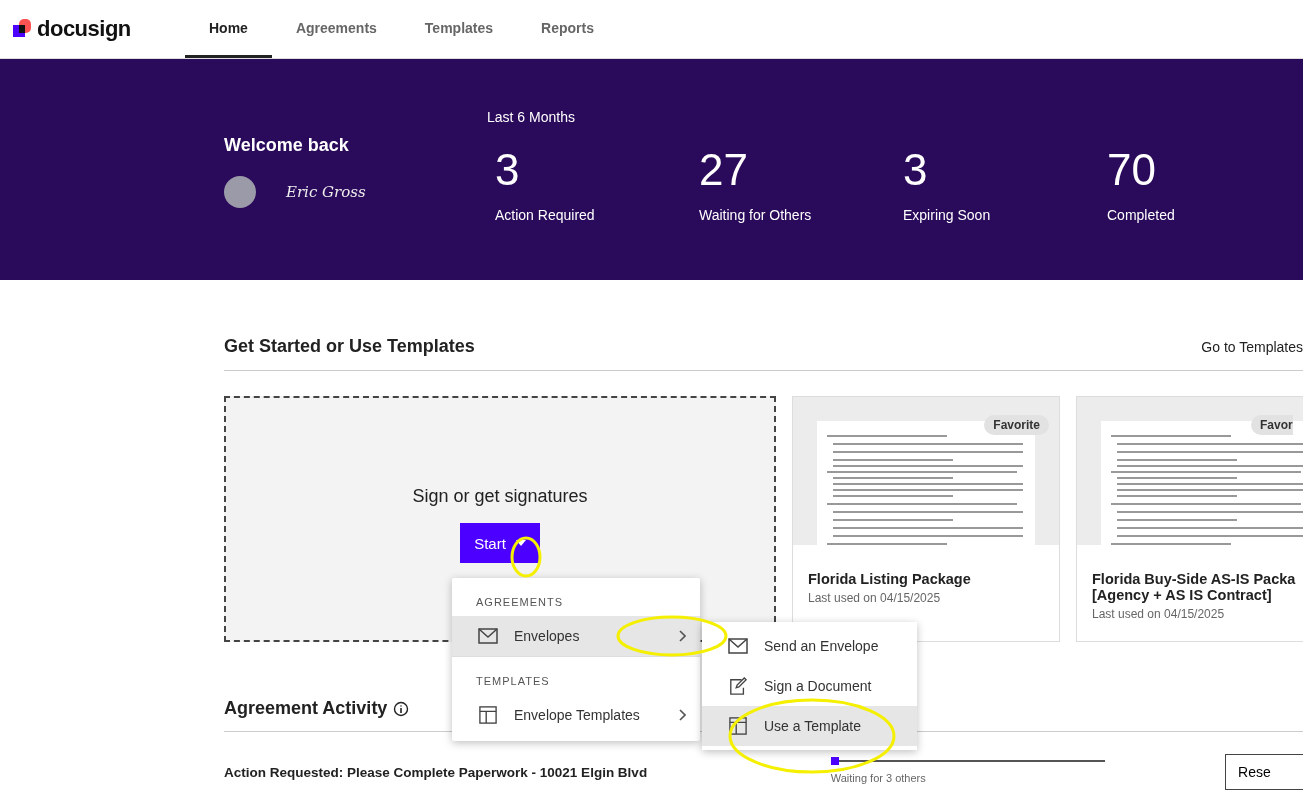 The width and height of the screenshot is (1303, 804). What do you see at coordinates (513, 681) in the screenshot?
I see `menu-heading: TEMPLATES` at bounding box center [513, 681].